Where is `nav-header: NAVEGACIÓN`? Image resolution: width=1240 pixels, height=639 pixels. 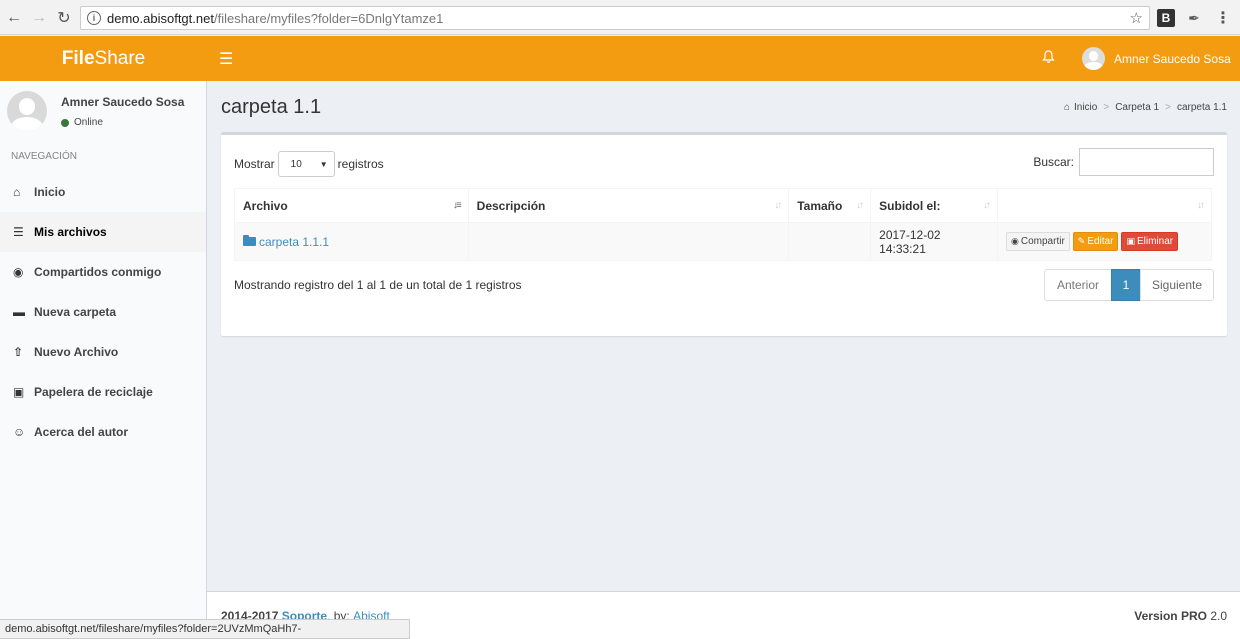
nav-header: NAVEGACIÓN is located at coordinates (44, 156).